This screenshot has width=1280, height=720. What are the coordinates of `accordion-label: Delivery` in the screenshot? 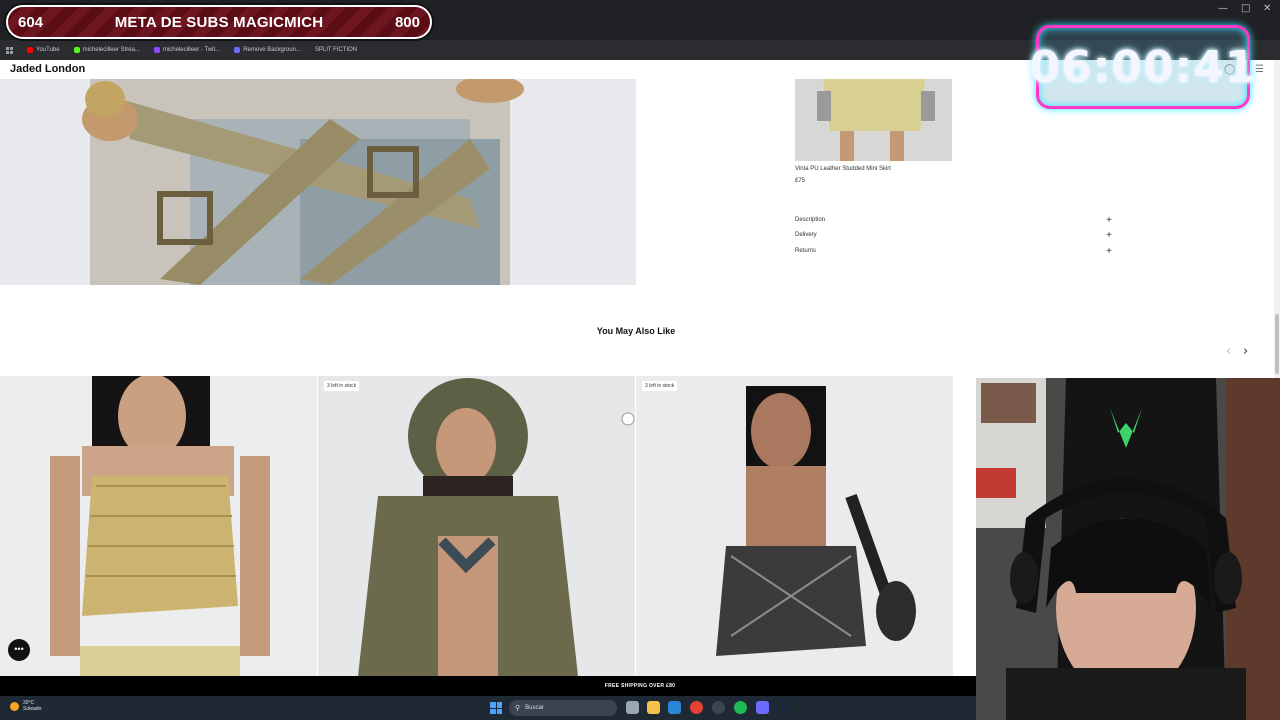 It's located at (806, 235).